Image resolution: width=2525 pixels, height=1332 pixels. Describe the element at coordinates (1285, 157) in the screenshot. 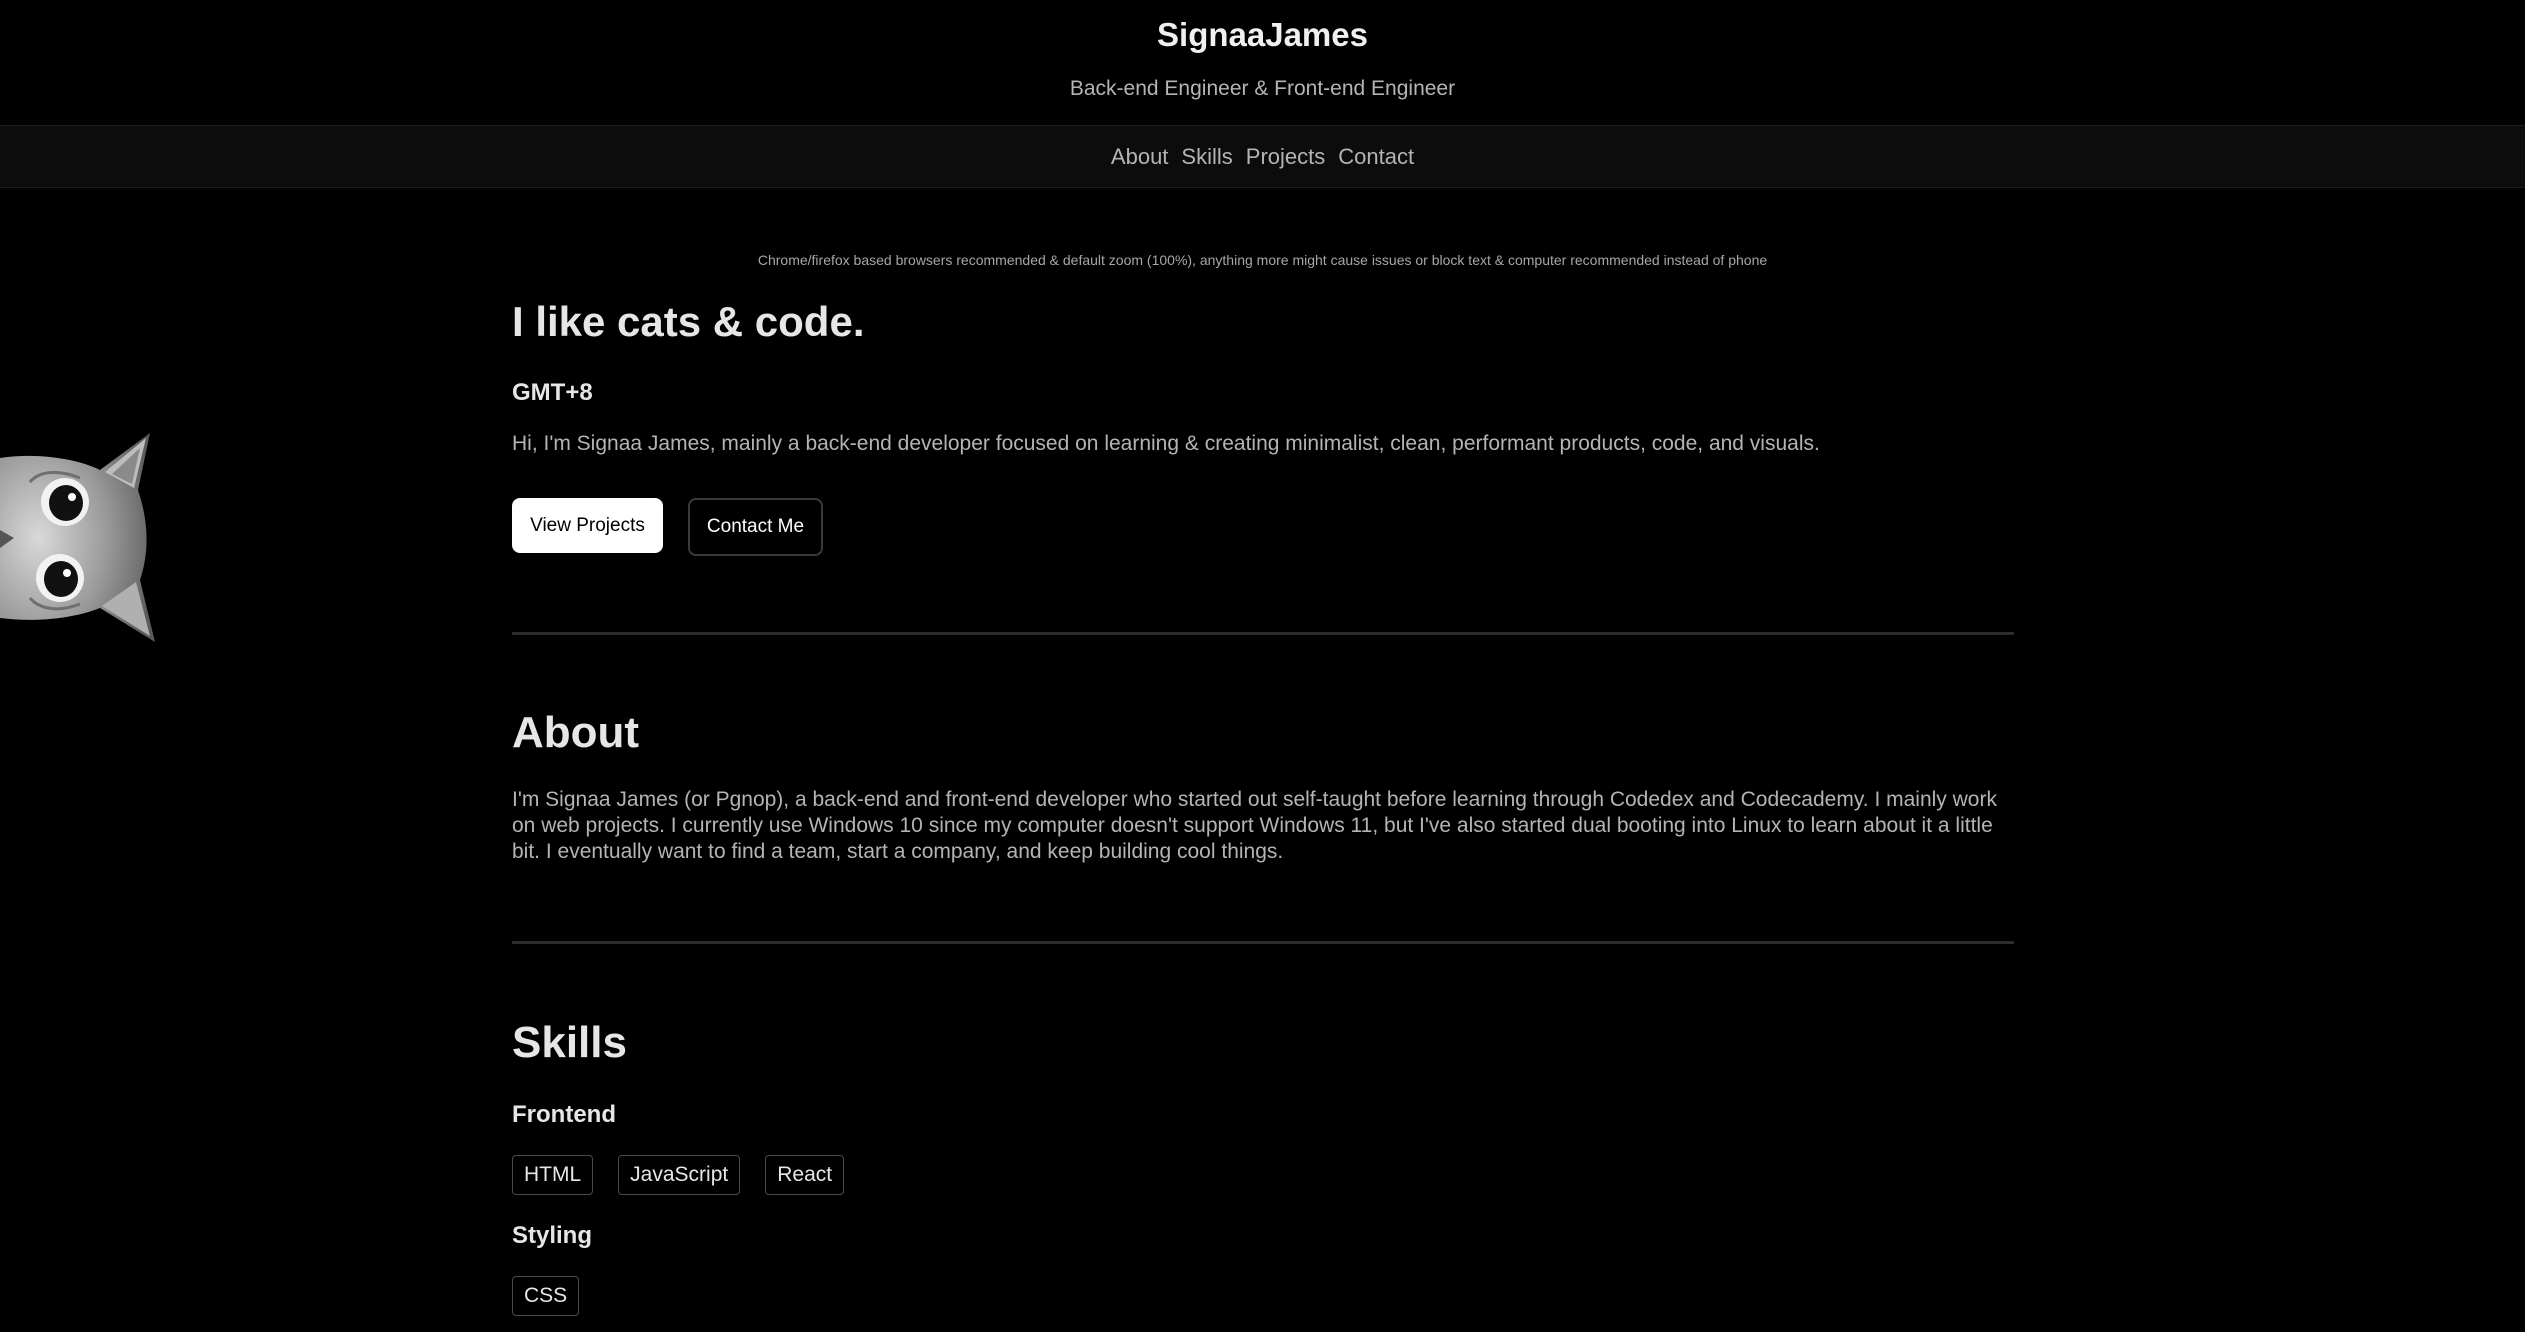

I see `nav-link-projects: Projects` at that location.